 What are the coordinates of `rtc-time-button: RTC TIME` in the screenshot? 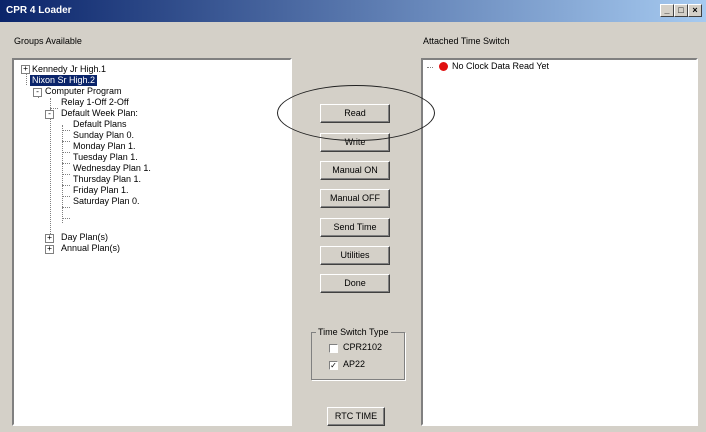 It's located at (356, 416).